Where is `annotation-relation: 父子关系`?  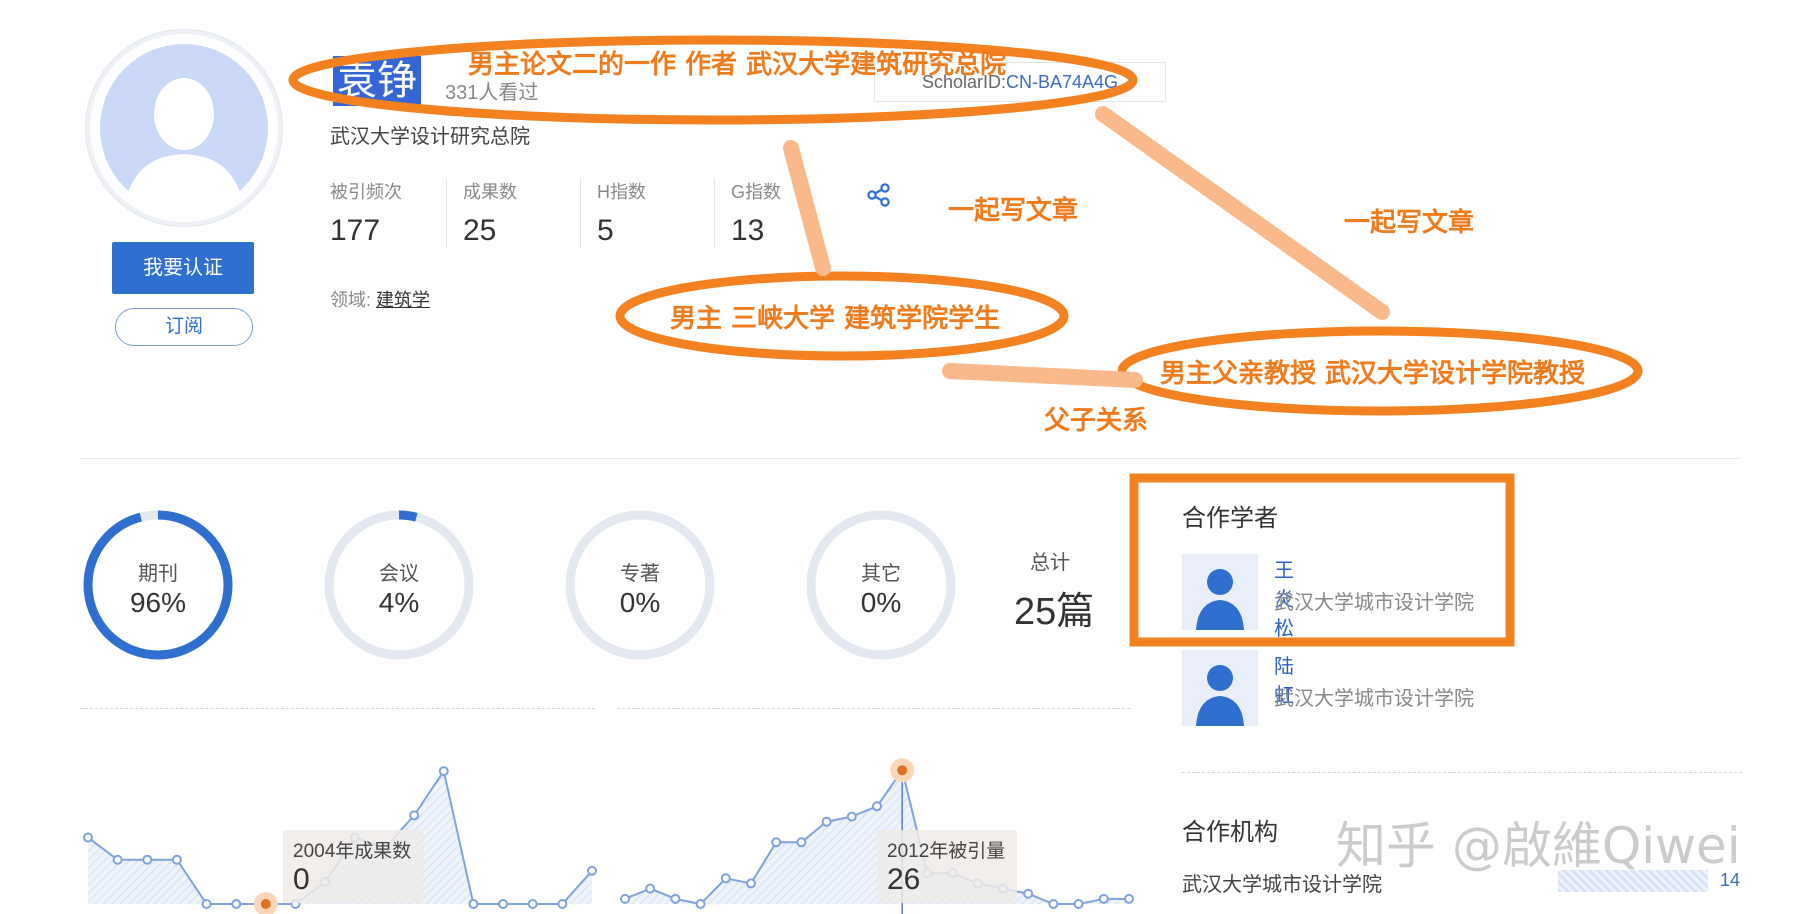 annotation-relation: 父子关系 is located at coordinates (1096, 421).